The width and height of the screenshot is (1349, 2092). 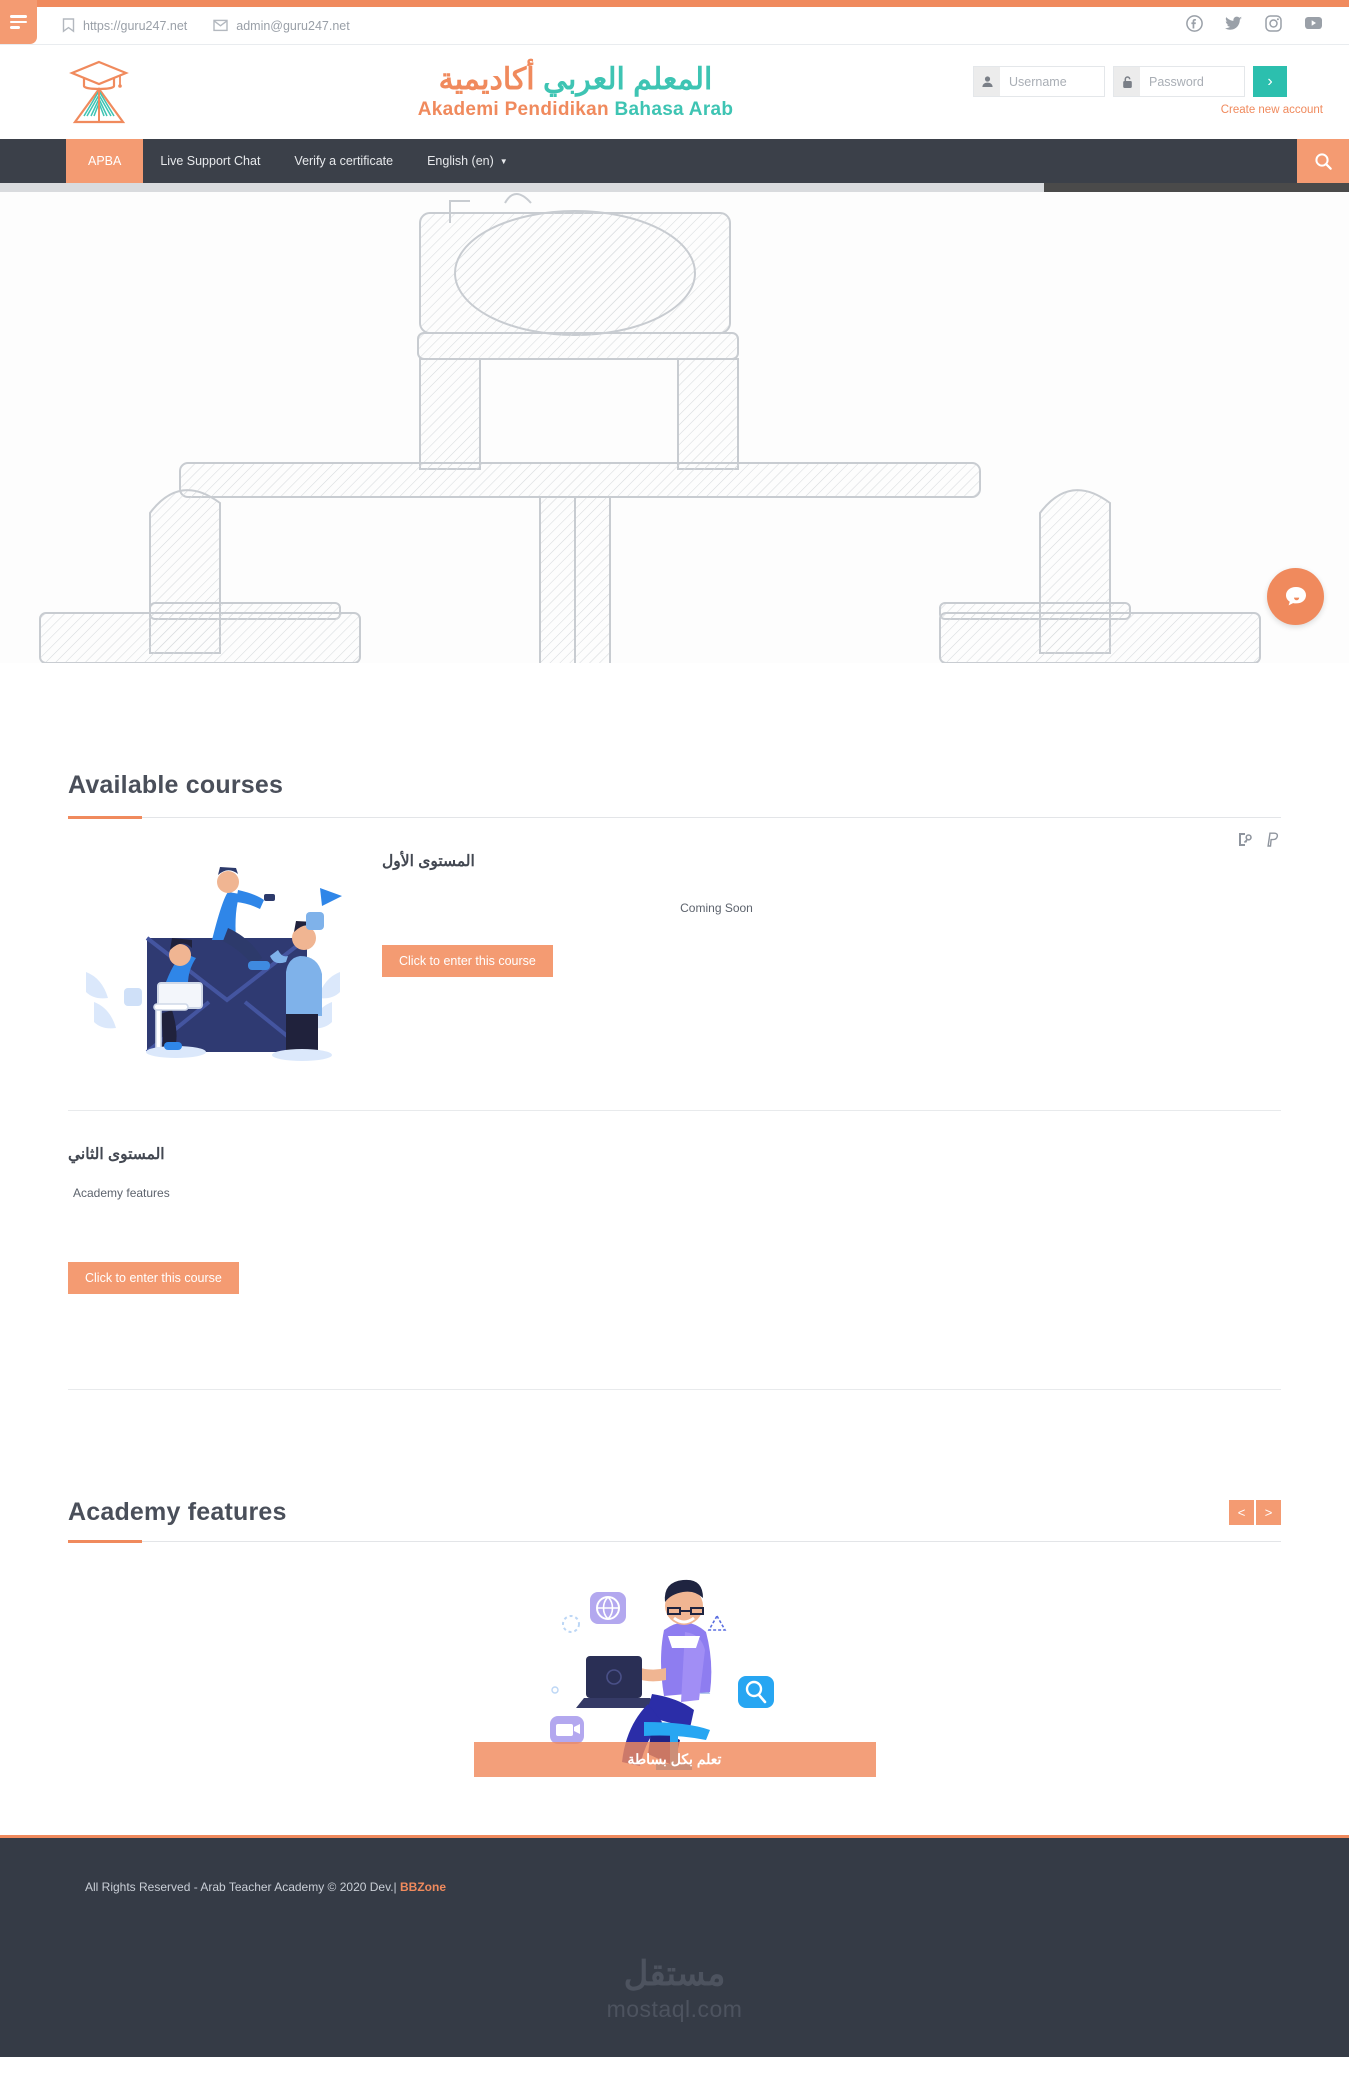 I want to click on graduation-book-logo, so click(x=99, y=92).